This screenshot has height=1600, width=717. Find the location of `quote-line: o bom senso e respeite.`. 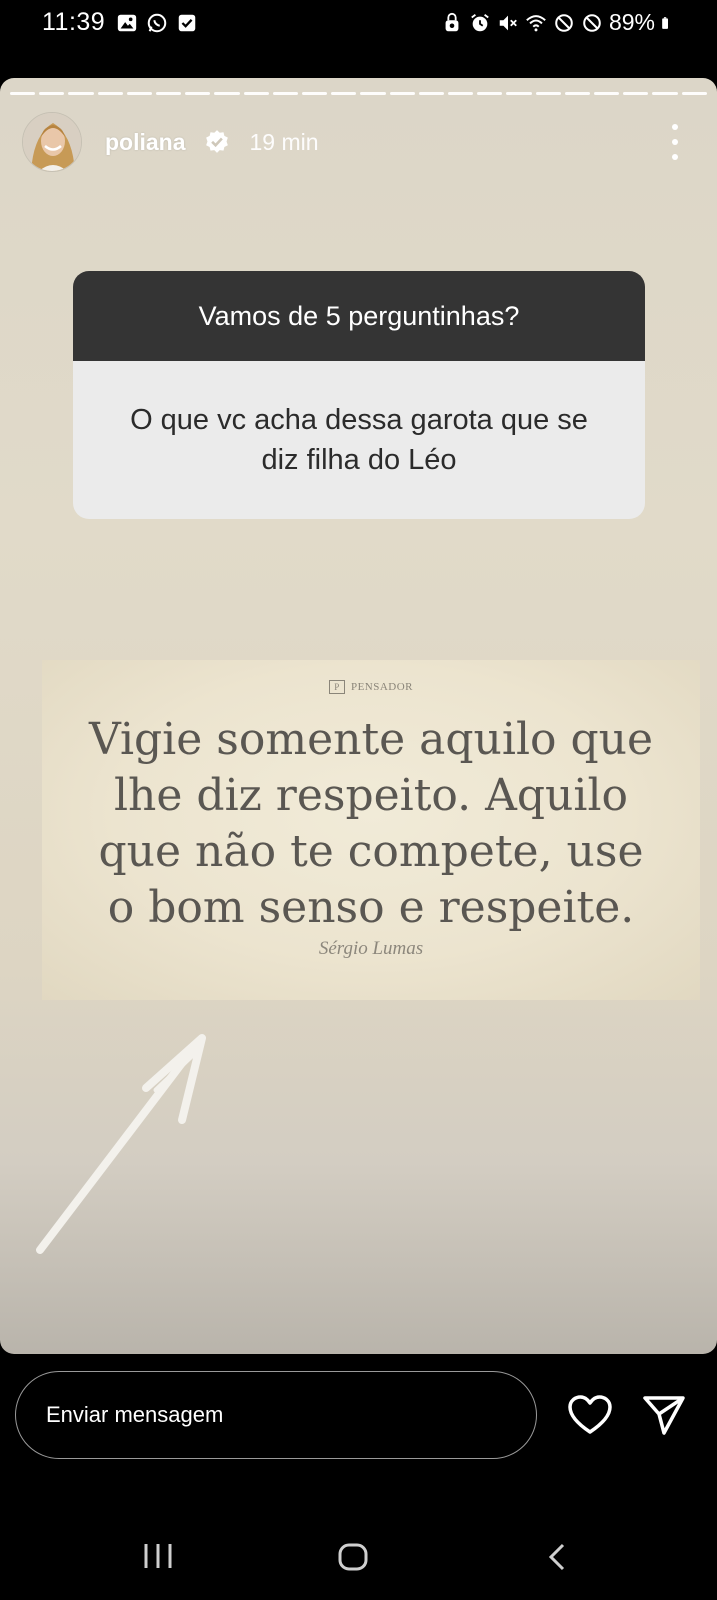

quote-line: o bom senso e respeite. is located at coordinates (371, 907).